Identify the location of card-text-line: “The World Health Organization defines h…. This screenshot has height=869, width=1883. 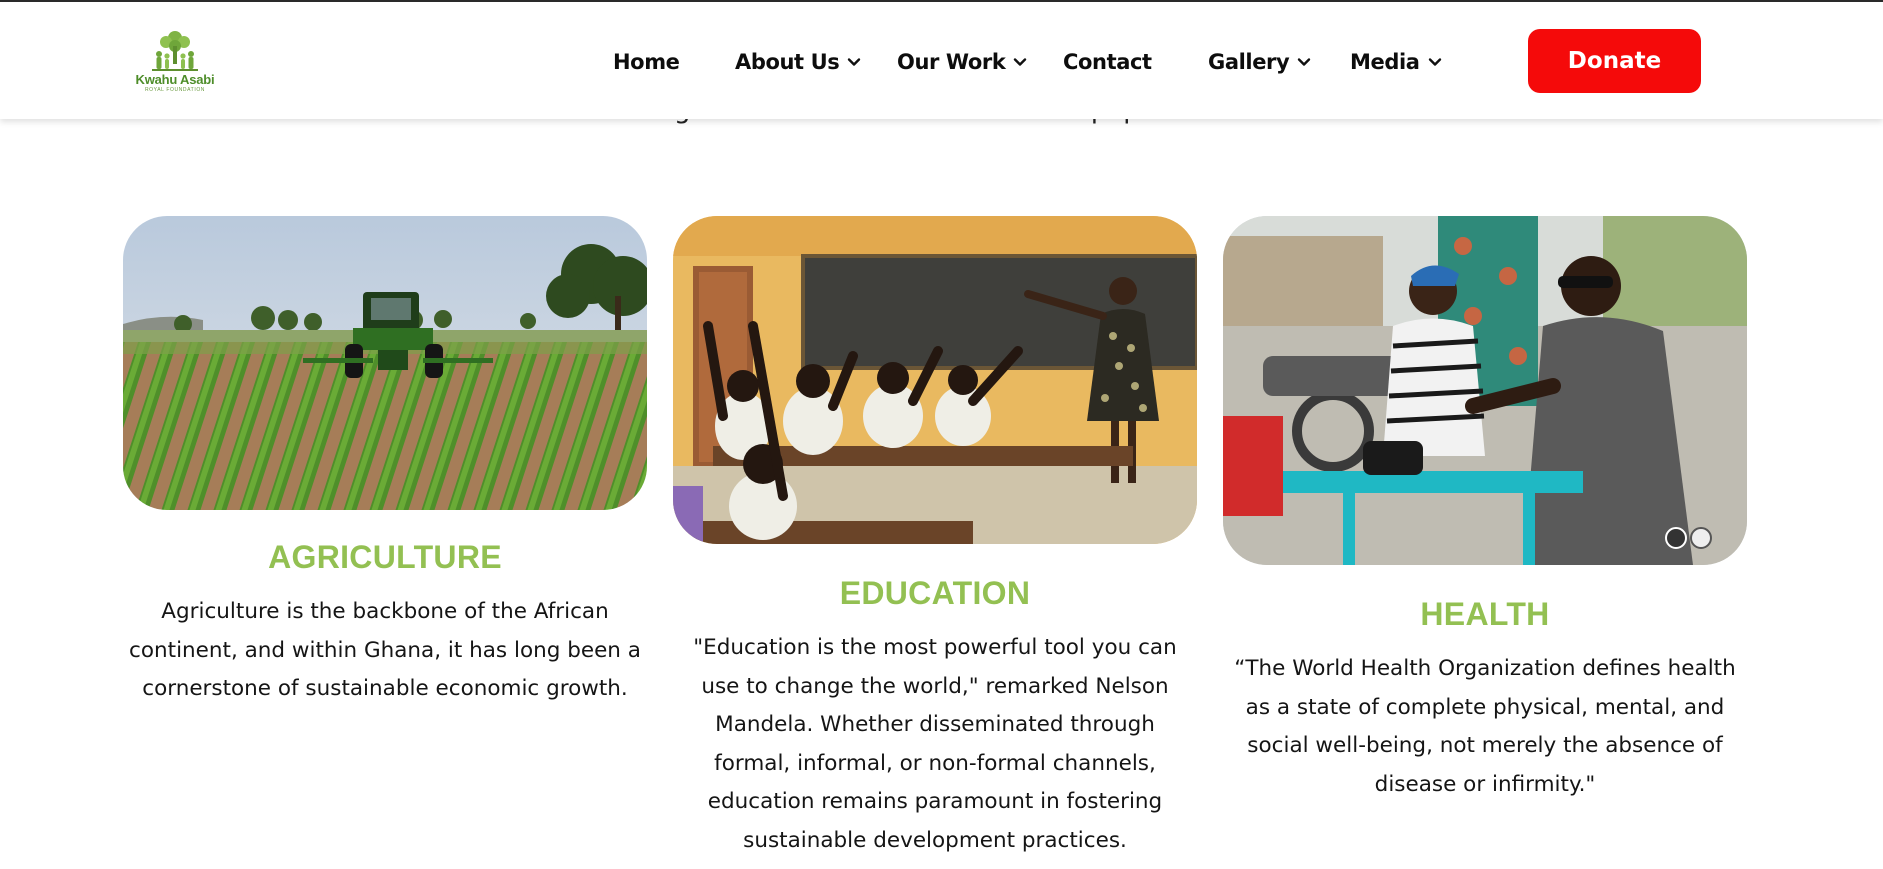
(1485, 668).